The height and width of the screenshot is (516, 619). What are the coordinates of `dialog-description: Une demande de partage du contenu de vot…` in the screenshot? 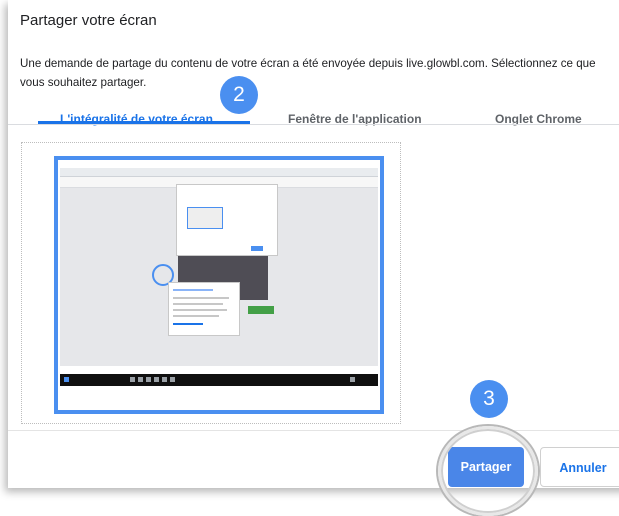 It's located at (308, 73).